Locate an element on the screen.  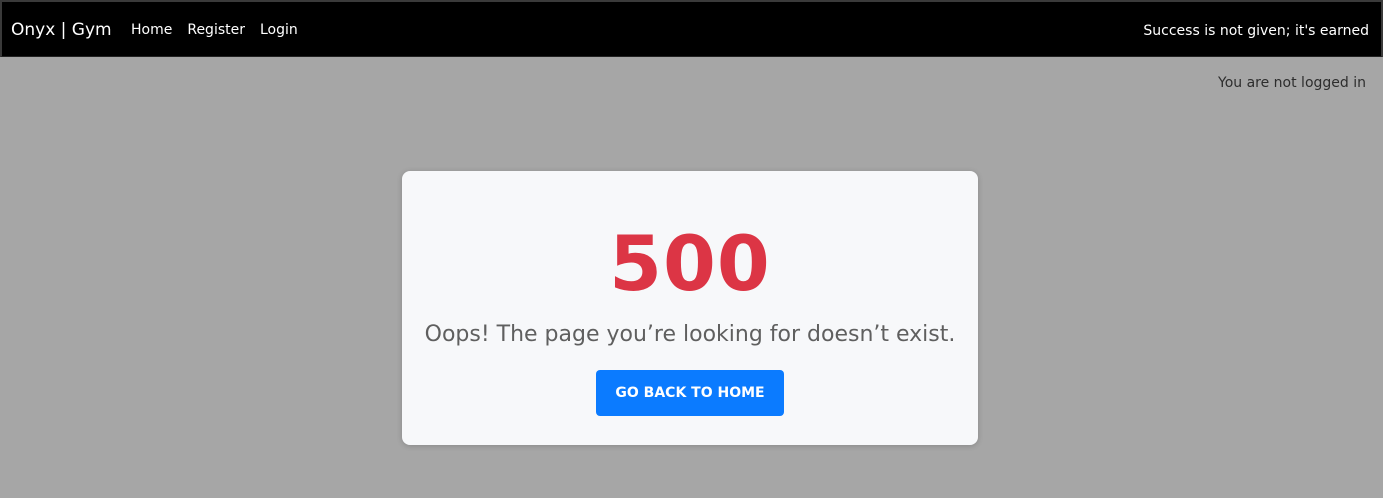
nav-links: Home Register Login is located at coordinates (222, 30).